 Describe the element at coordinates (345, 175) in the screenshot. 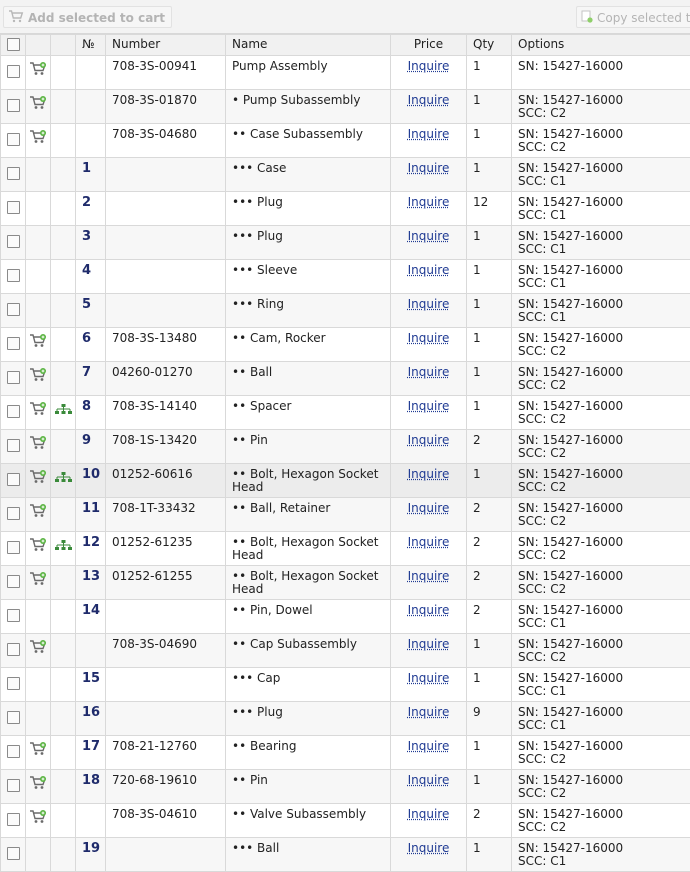

I see `table-row: 1••• CaseInquire1SN: 15427-16000SCC: C1` at that location.